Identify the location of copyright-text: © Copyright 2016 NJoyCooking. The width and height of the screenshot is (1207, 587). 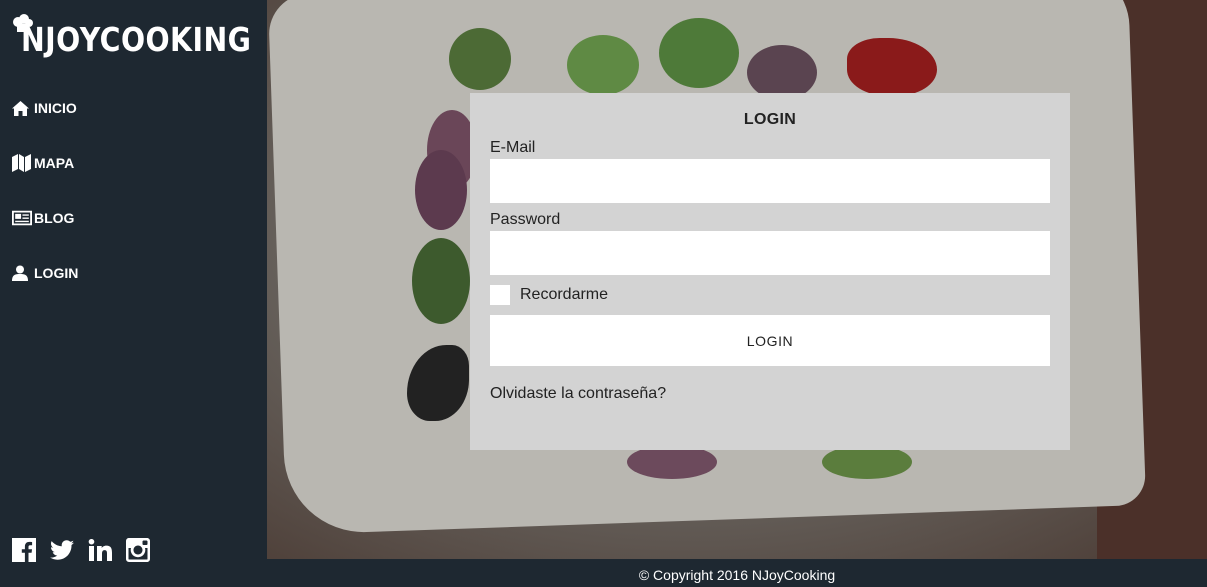
(737, 575).